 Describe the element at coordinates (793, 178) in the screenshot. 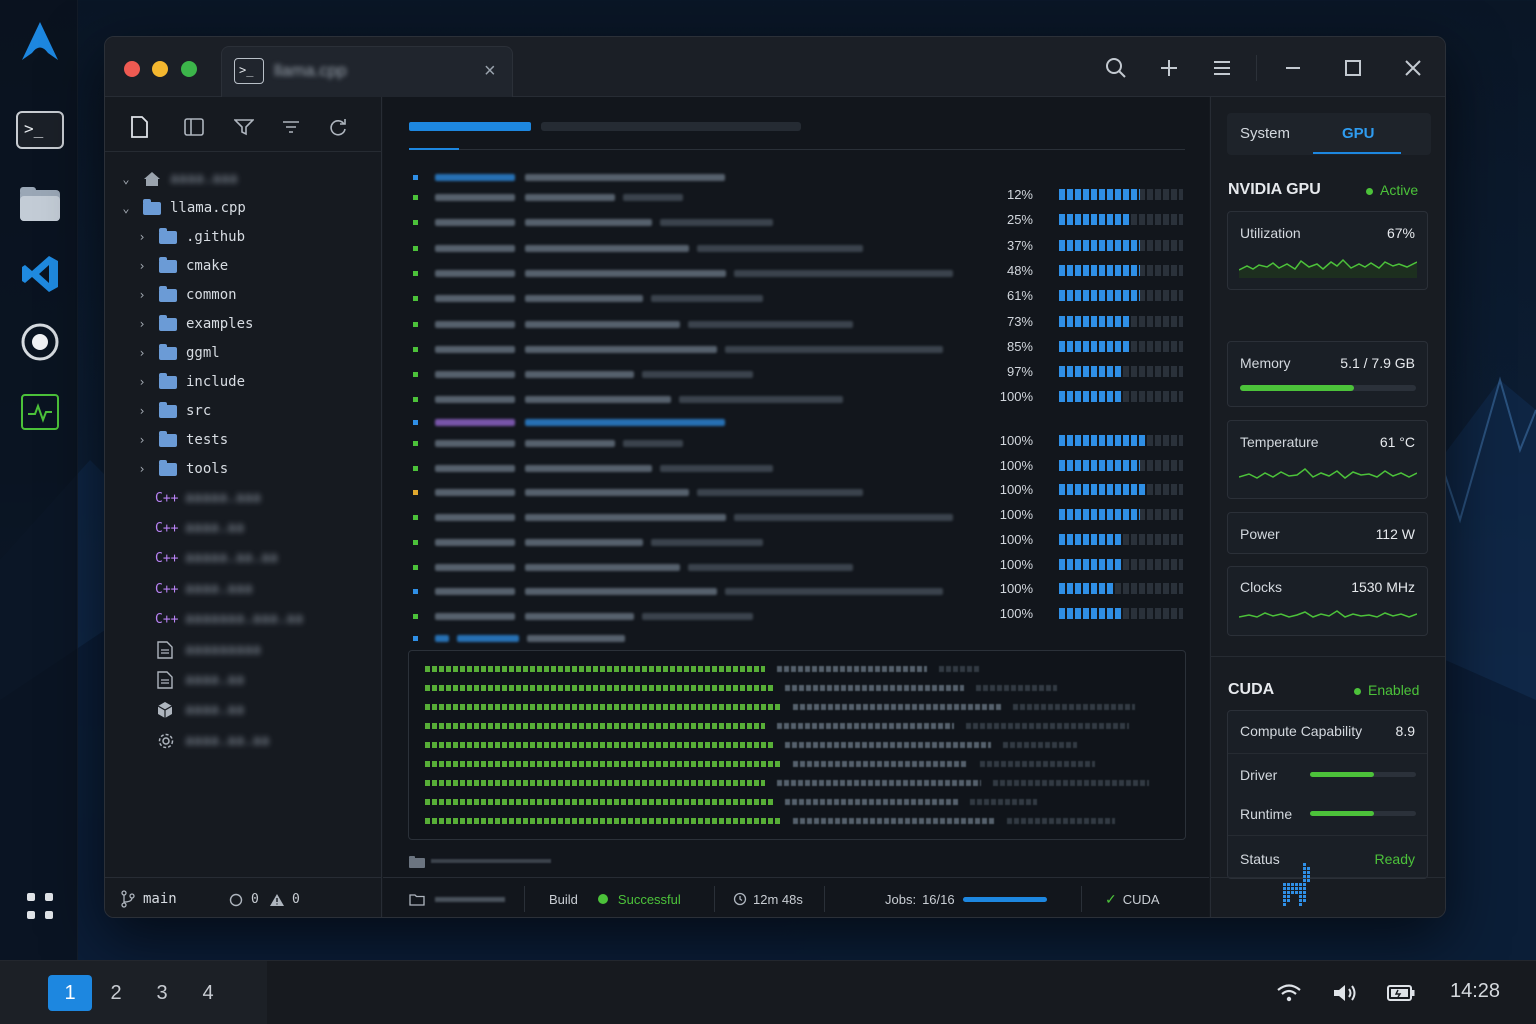

I see `log-row` at that location.